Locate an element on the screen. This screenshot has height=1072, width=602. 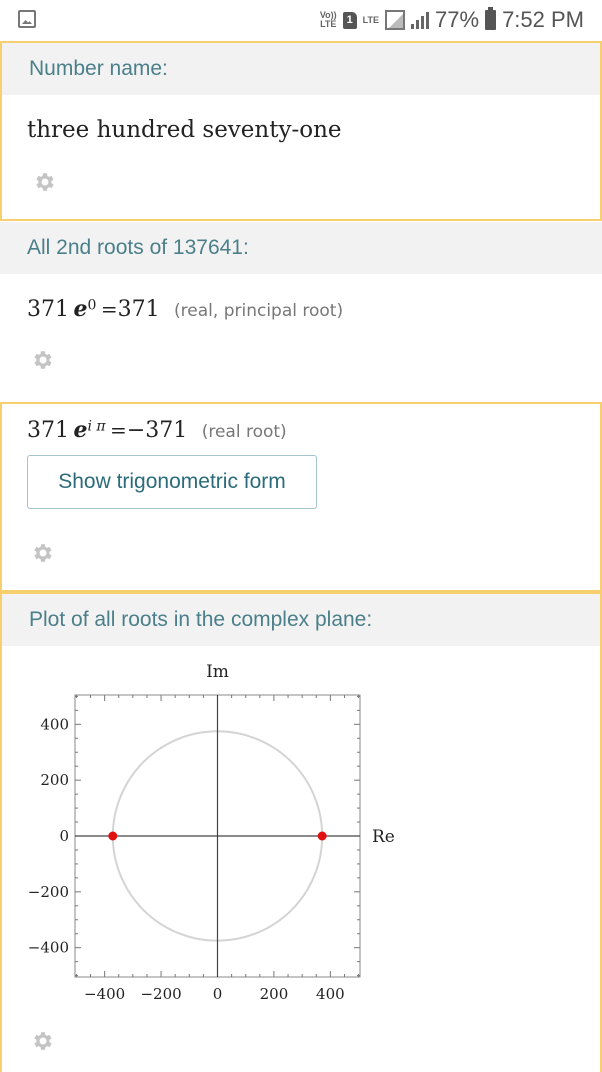
root-2-note: (real root) is located at coordinates (244, 432).